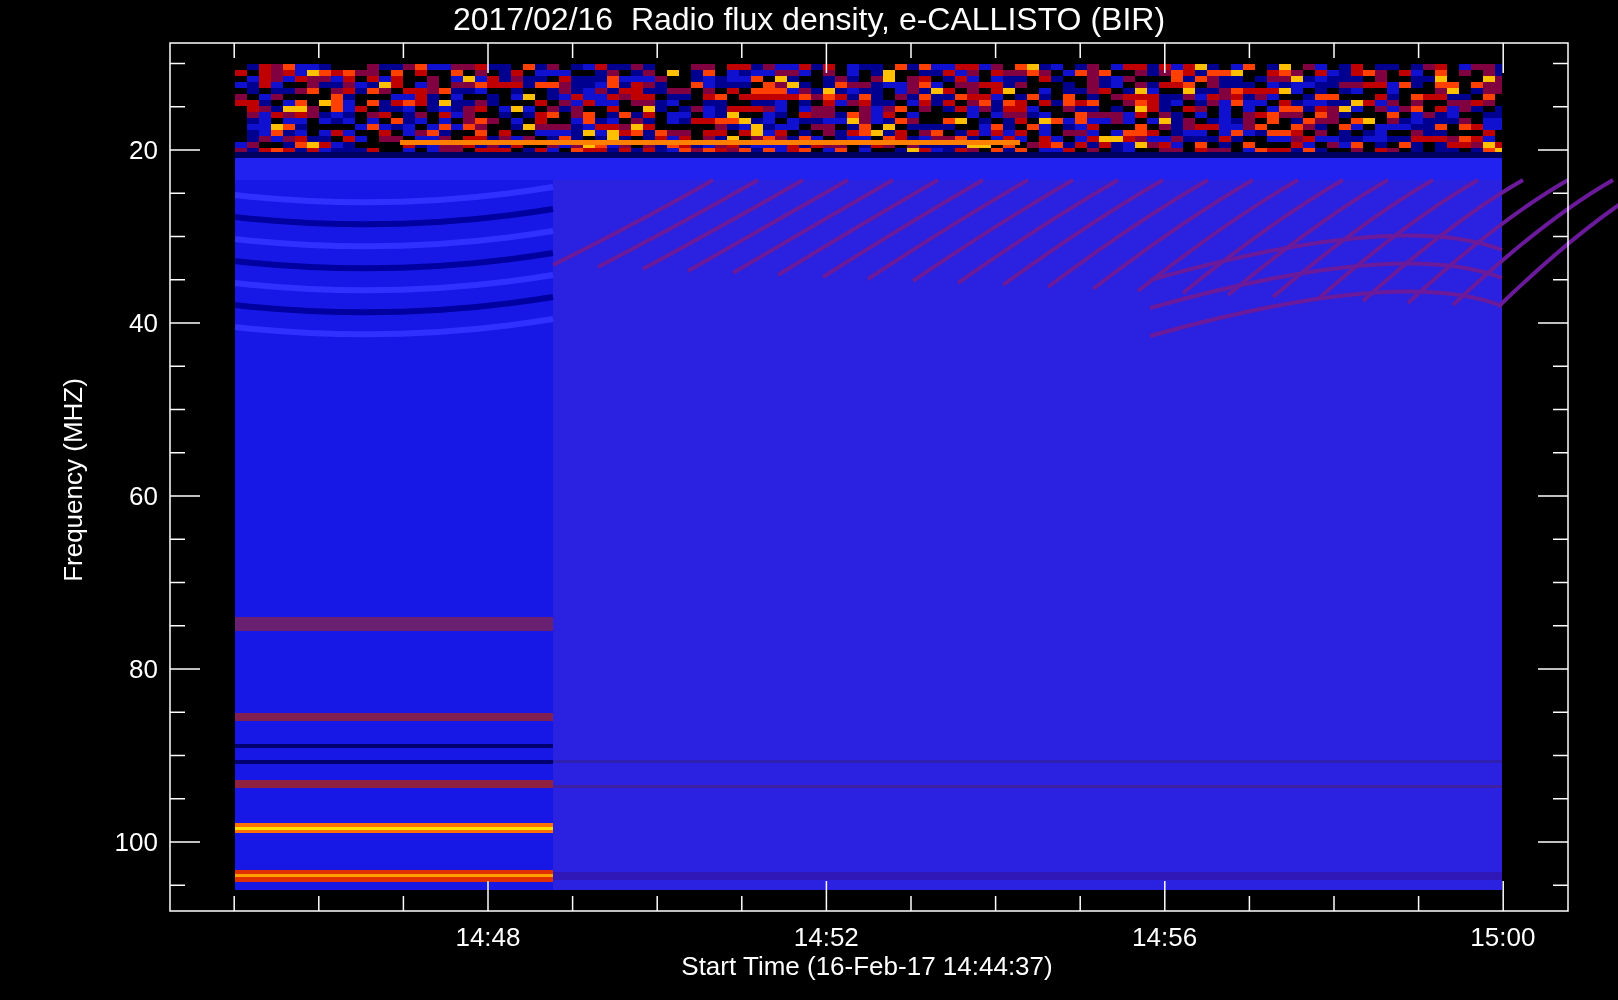 This screenshot has width=1618, height=1000. I want to click on x-tick-label: 14:56, so click(1165, 937).